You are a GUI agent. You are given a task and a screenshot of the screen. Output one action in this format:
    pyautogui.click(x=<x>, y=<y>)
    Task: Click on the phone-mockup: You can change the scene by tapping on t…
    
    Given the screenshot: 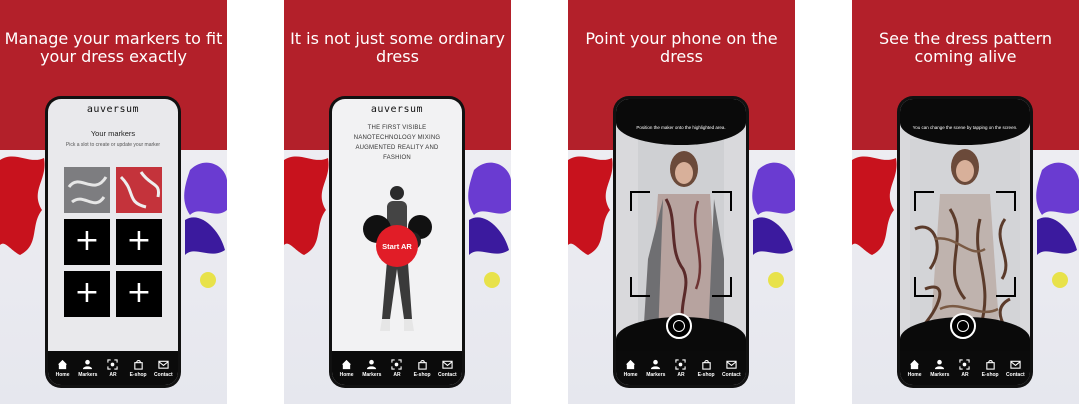 What is the action you would take?
    pyautogui.click(x=965, y=242)
    